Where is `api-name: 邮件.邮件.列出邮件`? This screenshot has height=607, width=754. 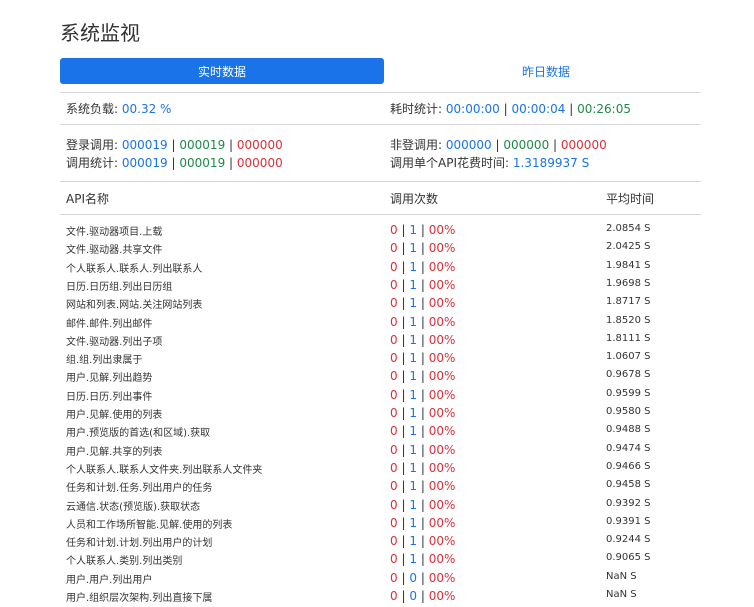
api-name: 邮件.邮件.列出邮件 is located at coordinates (109, 324).